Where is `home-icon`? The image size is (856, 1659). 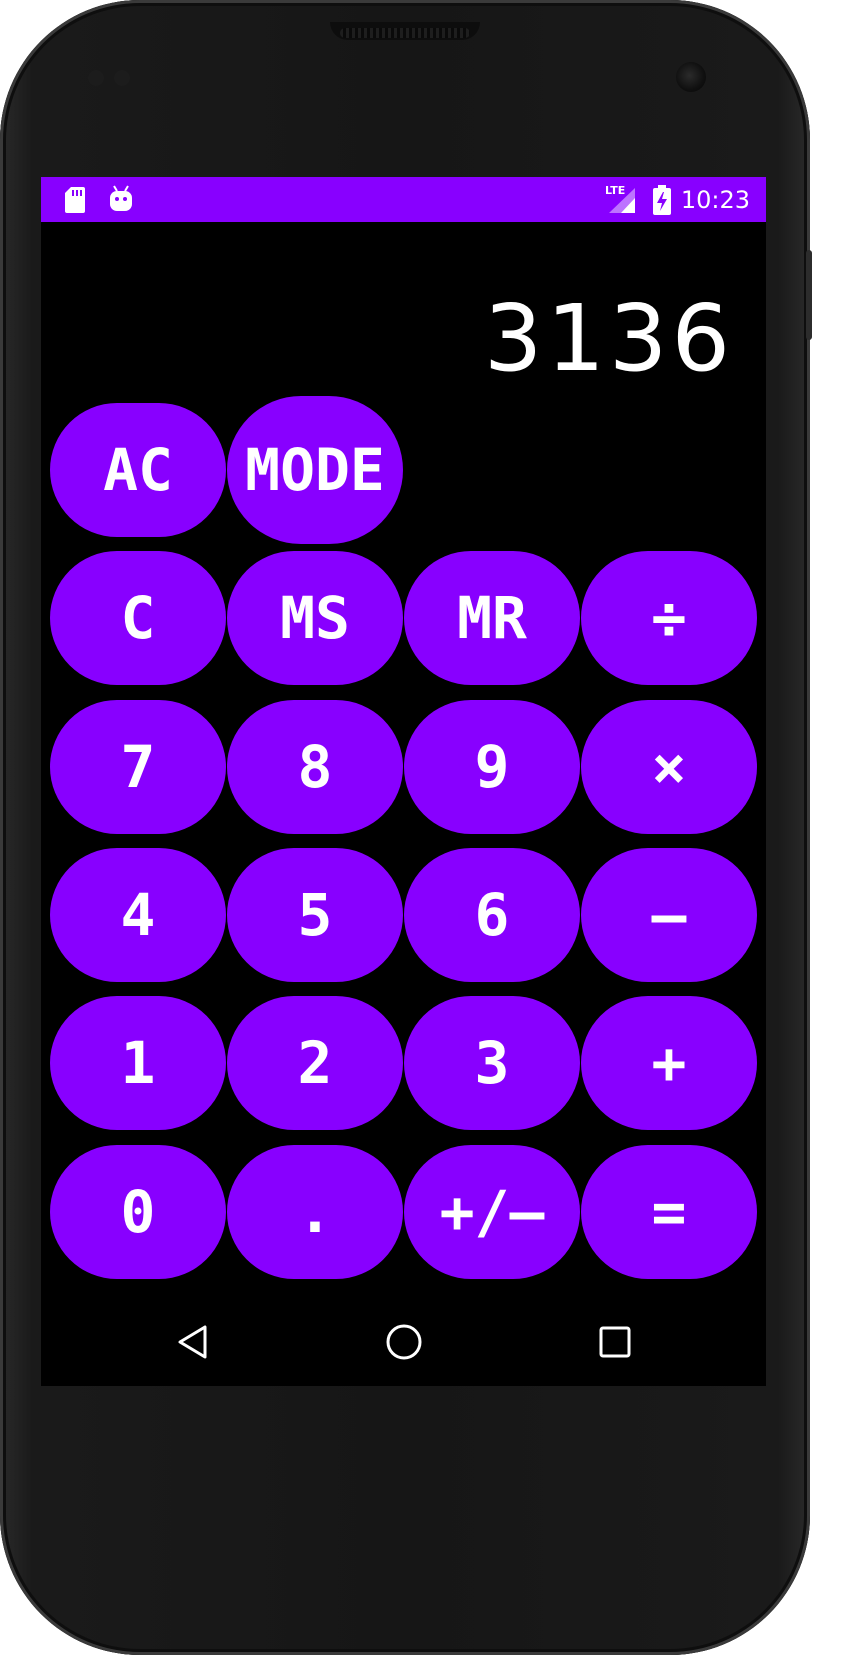
home-icon is located at coordinates (404, 1342).